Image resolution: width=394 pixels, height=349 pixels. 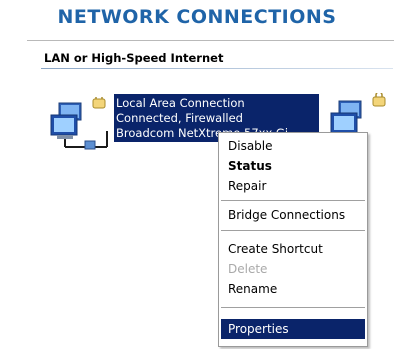 I want to click on network-connection-icon, so click(x=79, y=124).